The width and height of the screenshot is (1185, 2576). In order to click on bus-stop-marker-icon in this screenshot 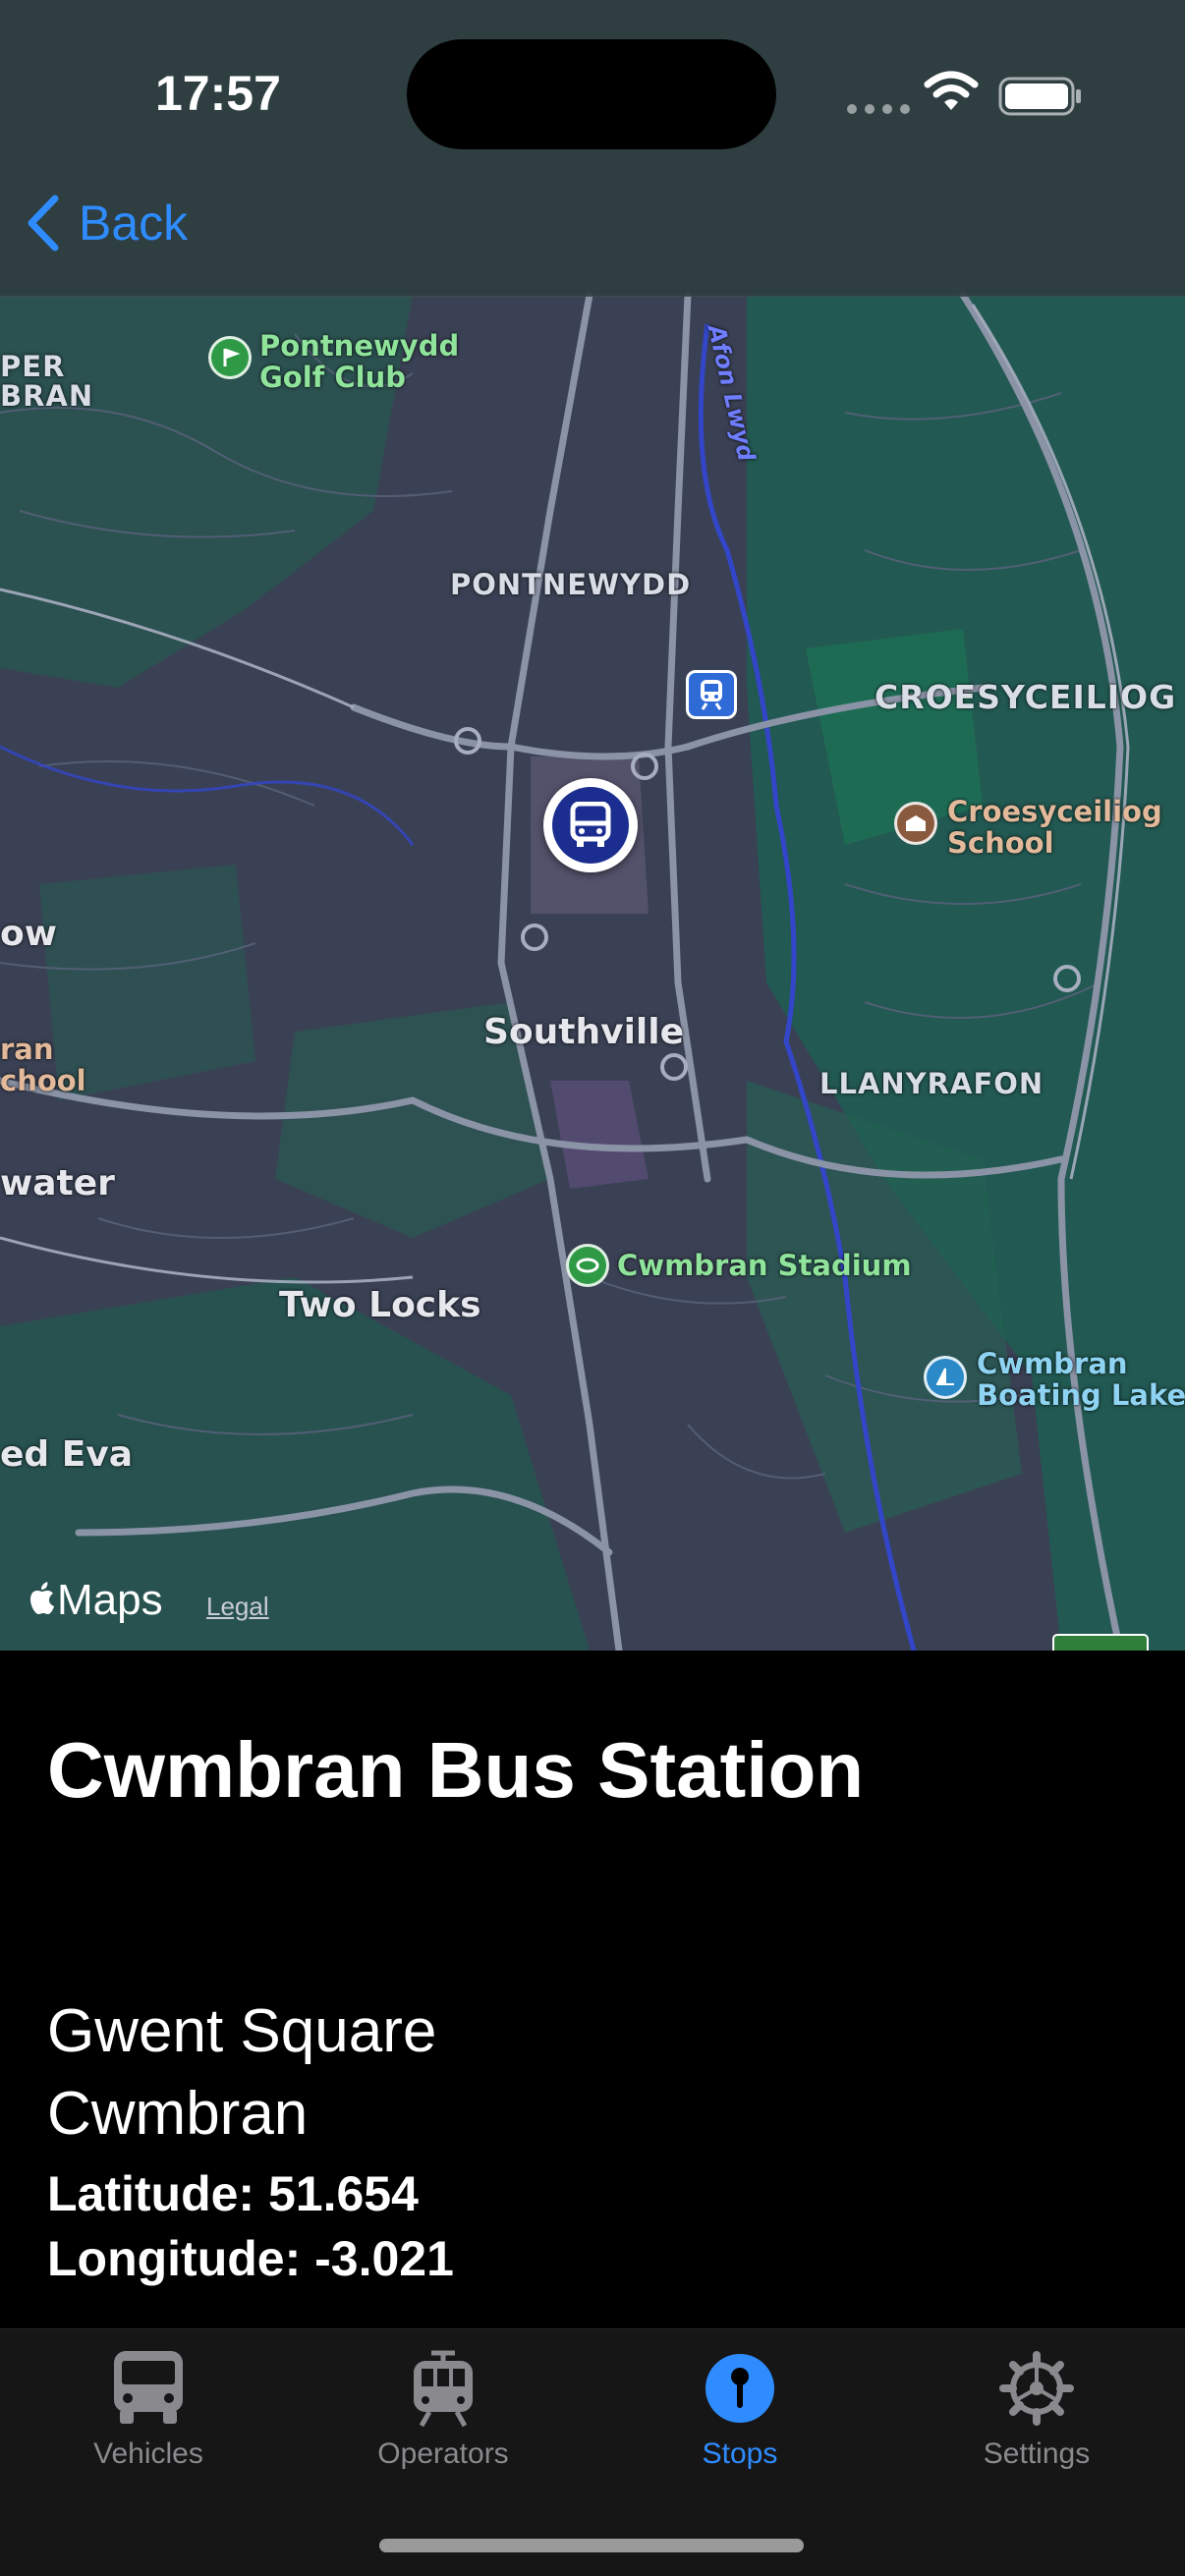, I will do `click(591, 825)`.